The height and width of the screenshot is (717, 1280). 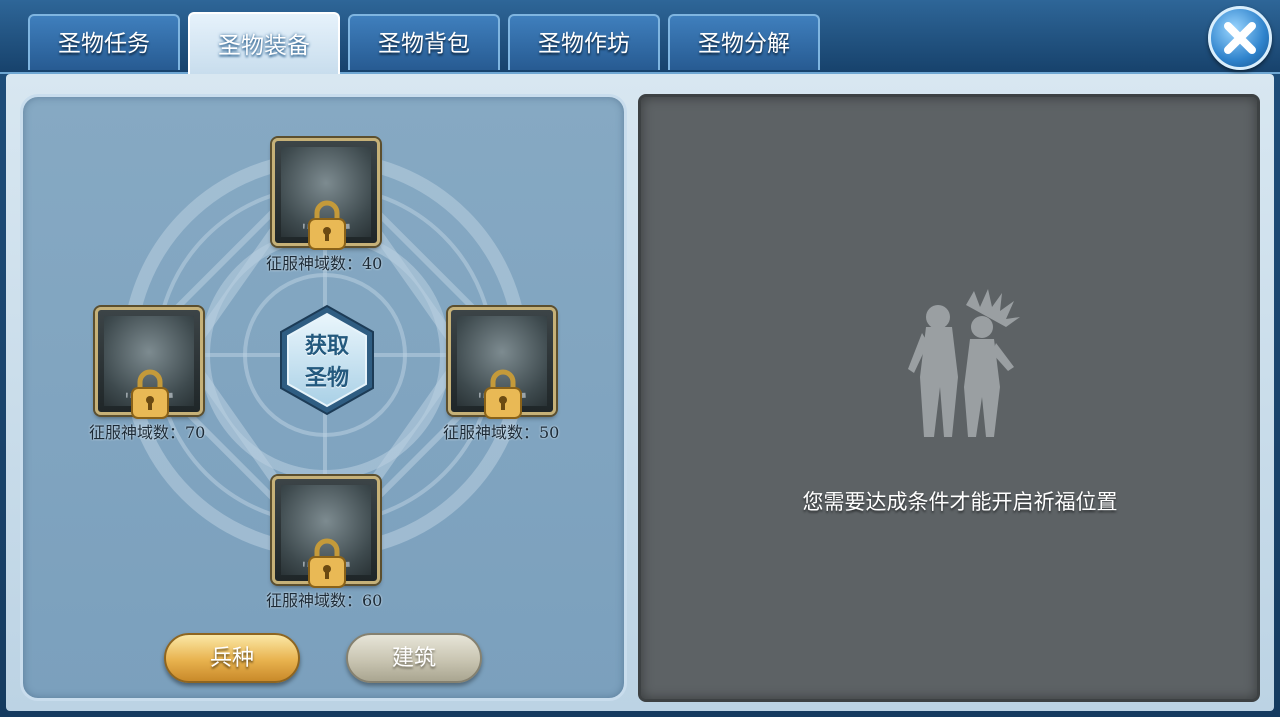 I want to click on tab-relic-decompose: 圣物分解, so click(x=744, y=42).